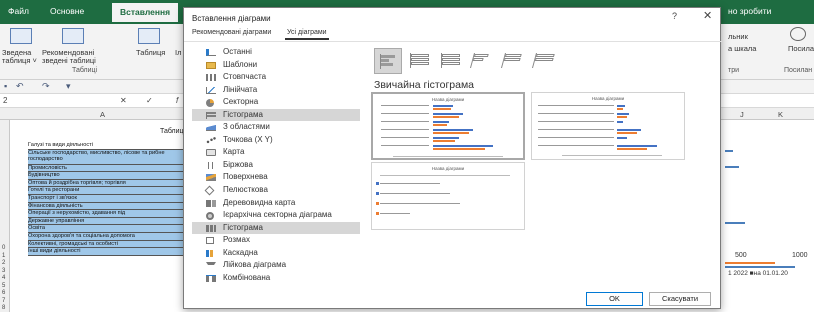 Image resolution: width=814 pixels, height=312 pixels. I want to click on subtype-3d-clustered-bar, so click(481, 61).